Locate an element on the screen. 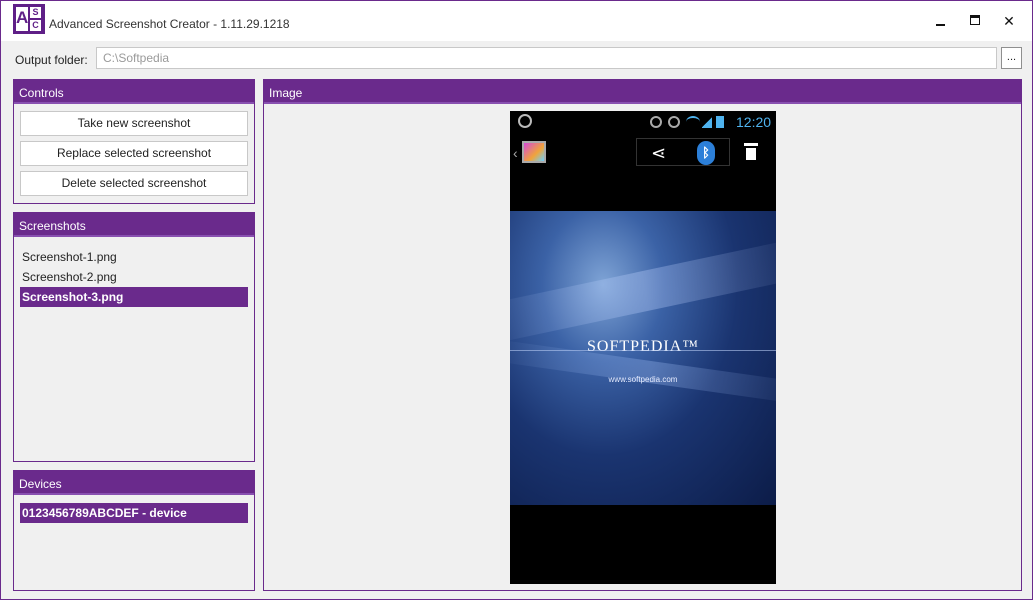 Image resolution: width=1033 pixels, height=600 pixels. devices-panel: Devices 0123456789ABCDEF - device is located at coordinates (134, 530).